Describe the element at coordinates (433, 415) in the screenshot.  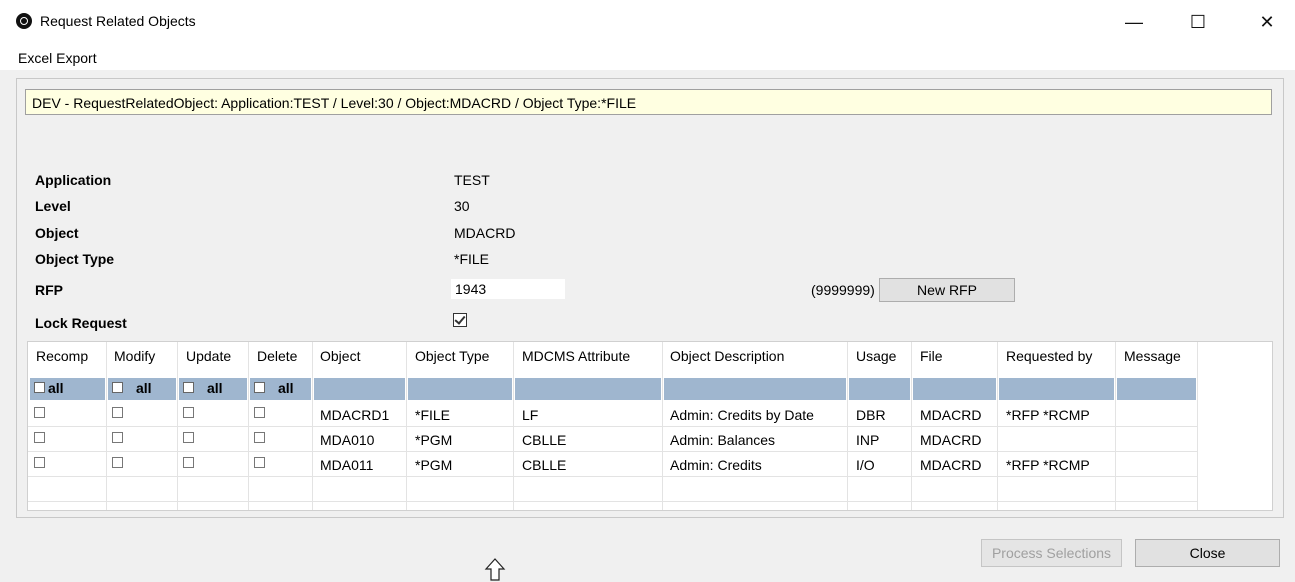
I see `object-type-cell: *FILE` at that location.